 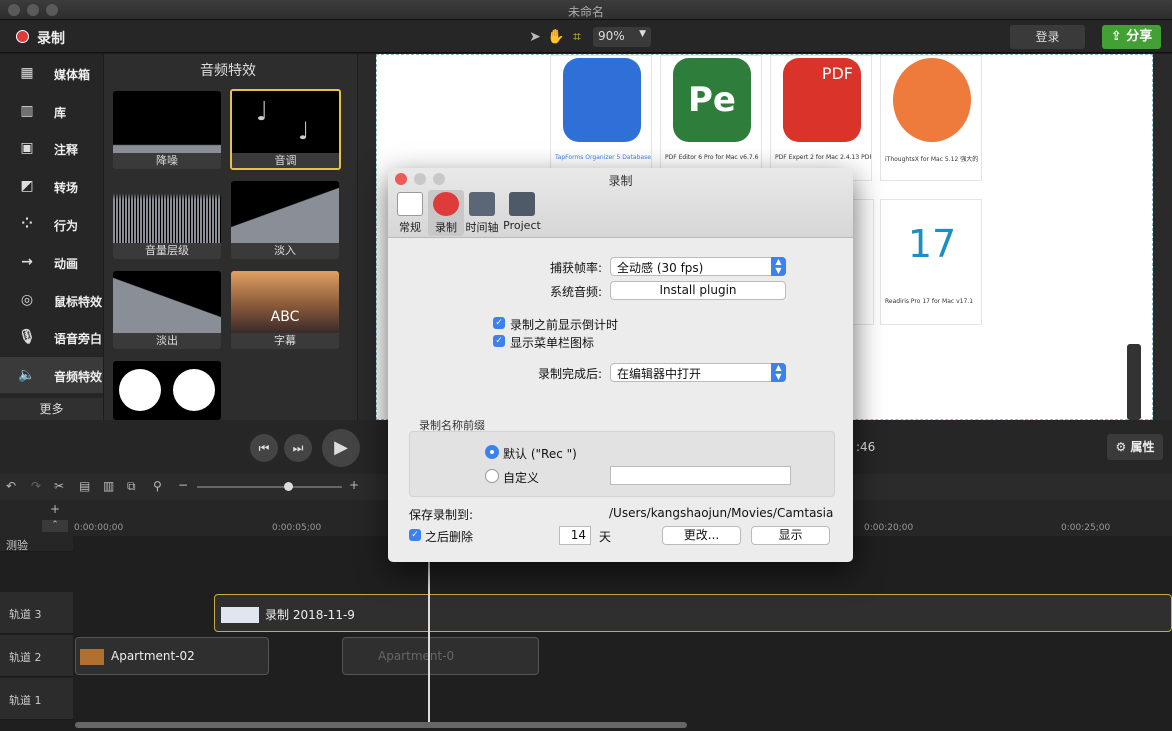 What do you see at coordinates (564, 325) in the screenshot?
I see `countdown-label: 录制之前显示倒计时` at bounding box center [564, 325].